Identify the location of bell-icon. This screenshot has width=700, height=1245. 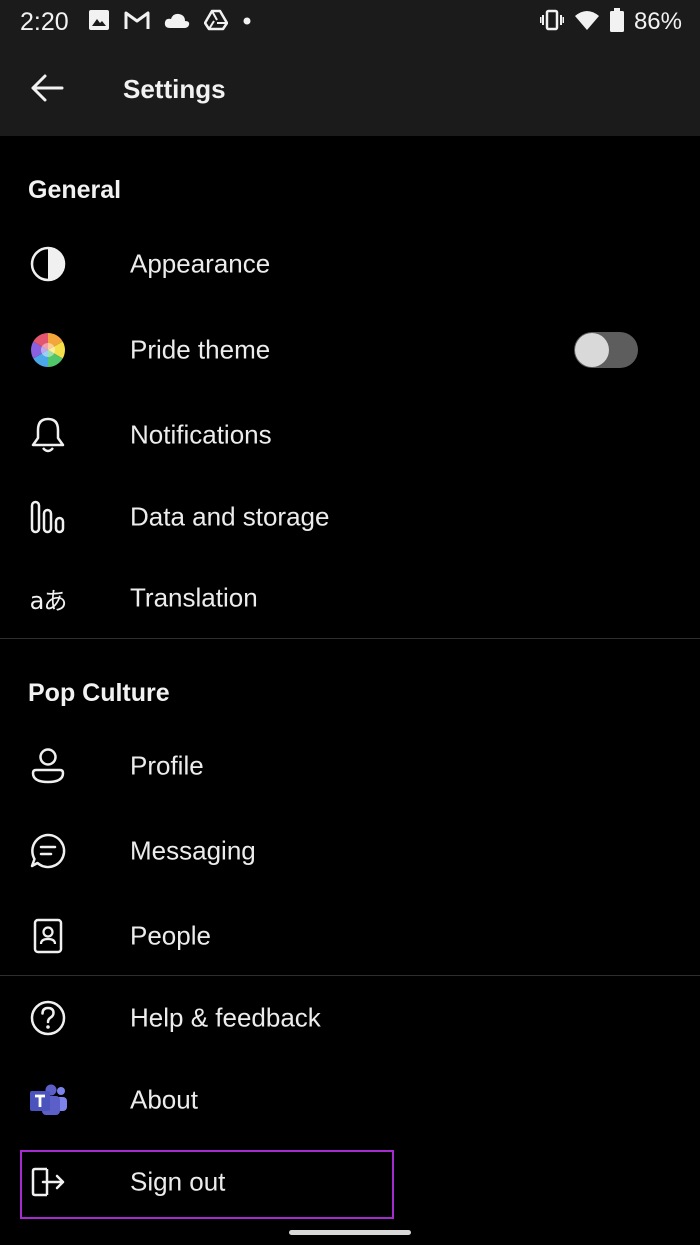
(48, 435).